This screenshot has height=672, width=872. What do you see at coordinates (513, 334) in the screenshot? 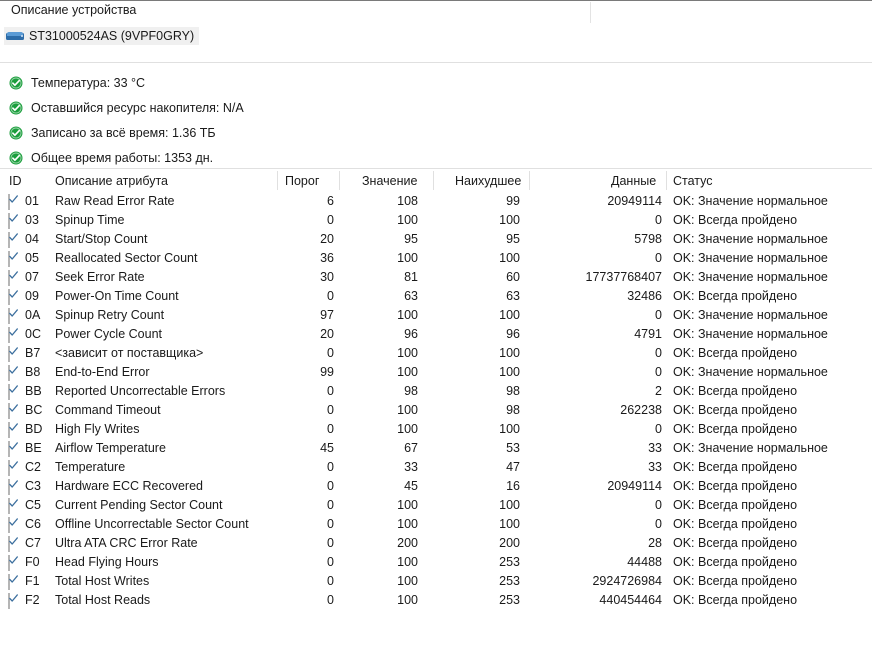
I see `cell-worst: 96` at bounding box center [513, 334].